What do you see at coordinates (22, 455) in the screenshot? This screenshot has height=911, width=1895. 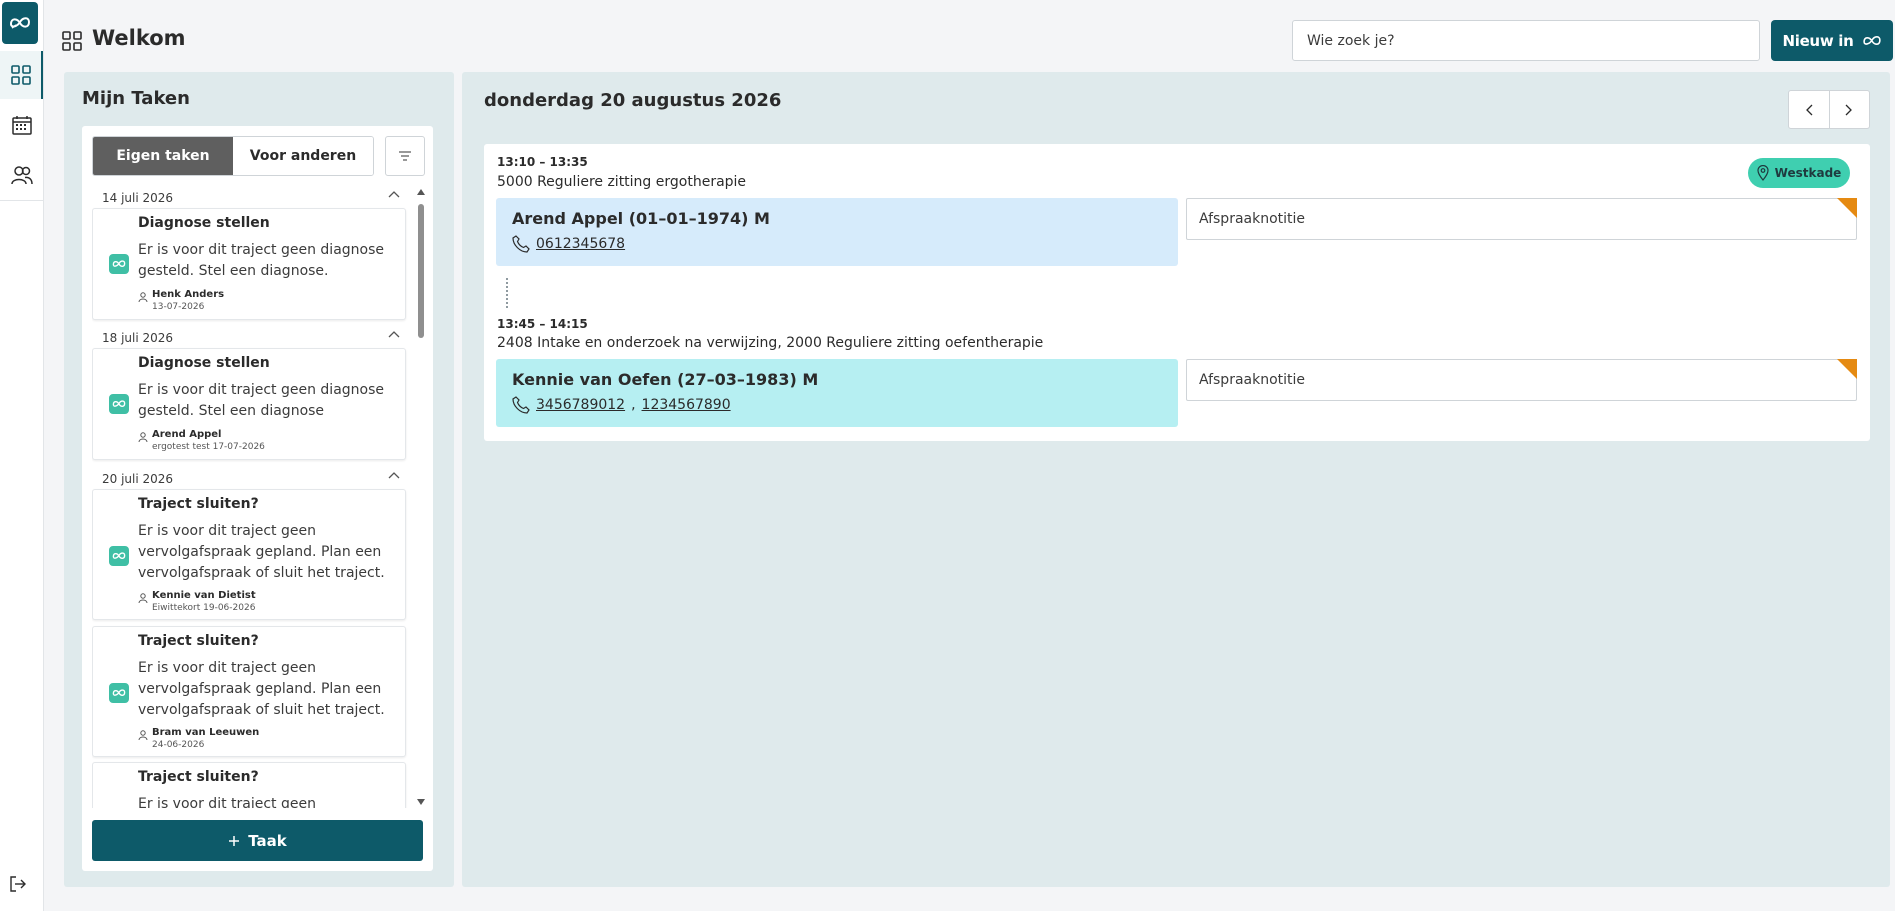 I see `side-navigation` at bounding box center [22, 455].